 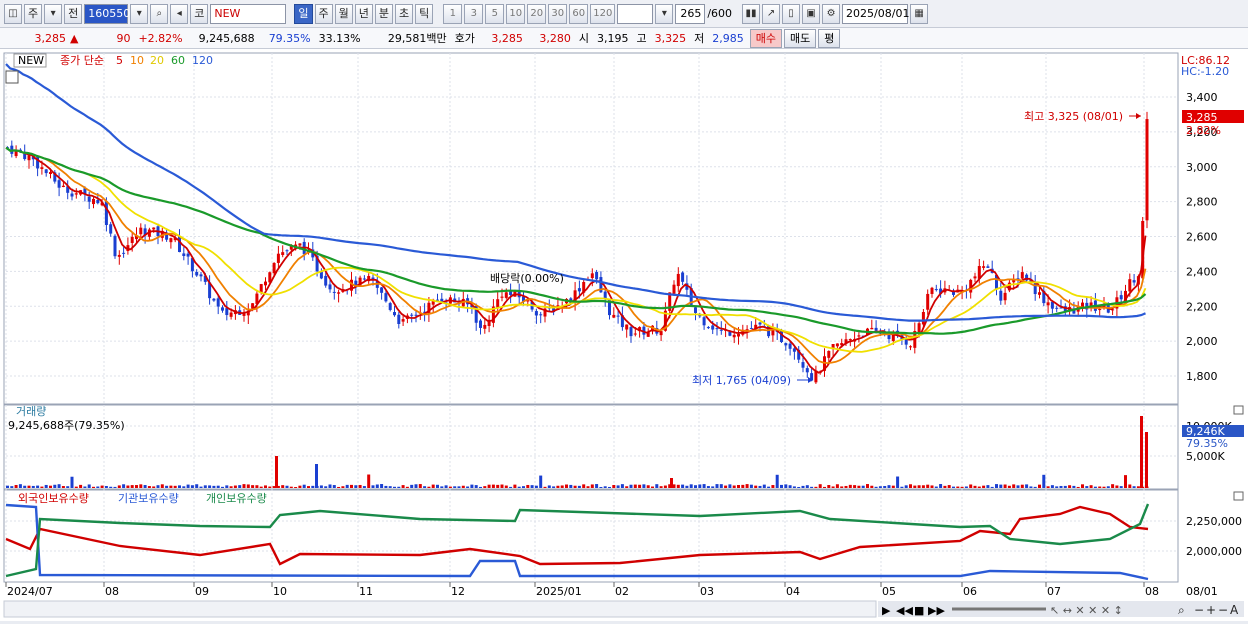 What do you see at coordinates (811, 13) in the screenshot?
I see `save-icon: ▣` at bounding box center [811, 13].